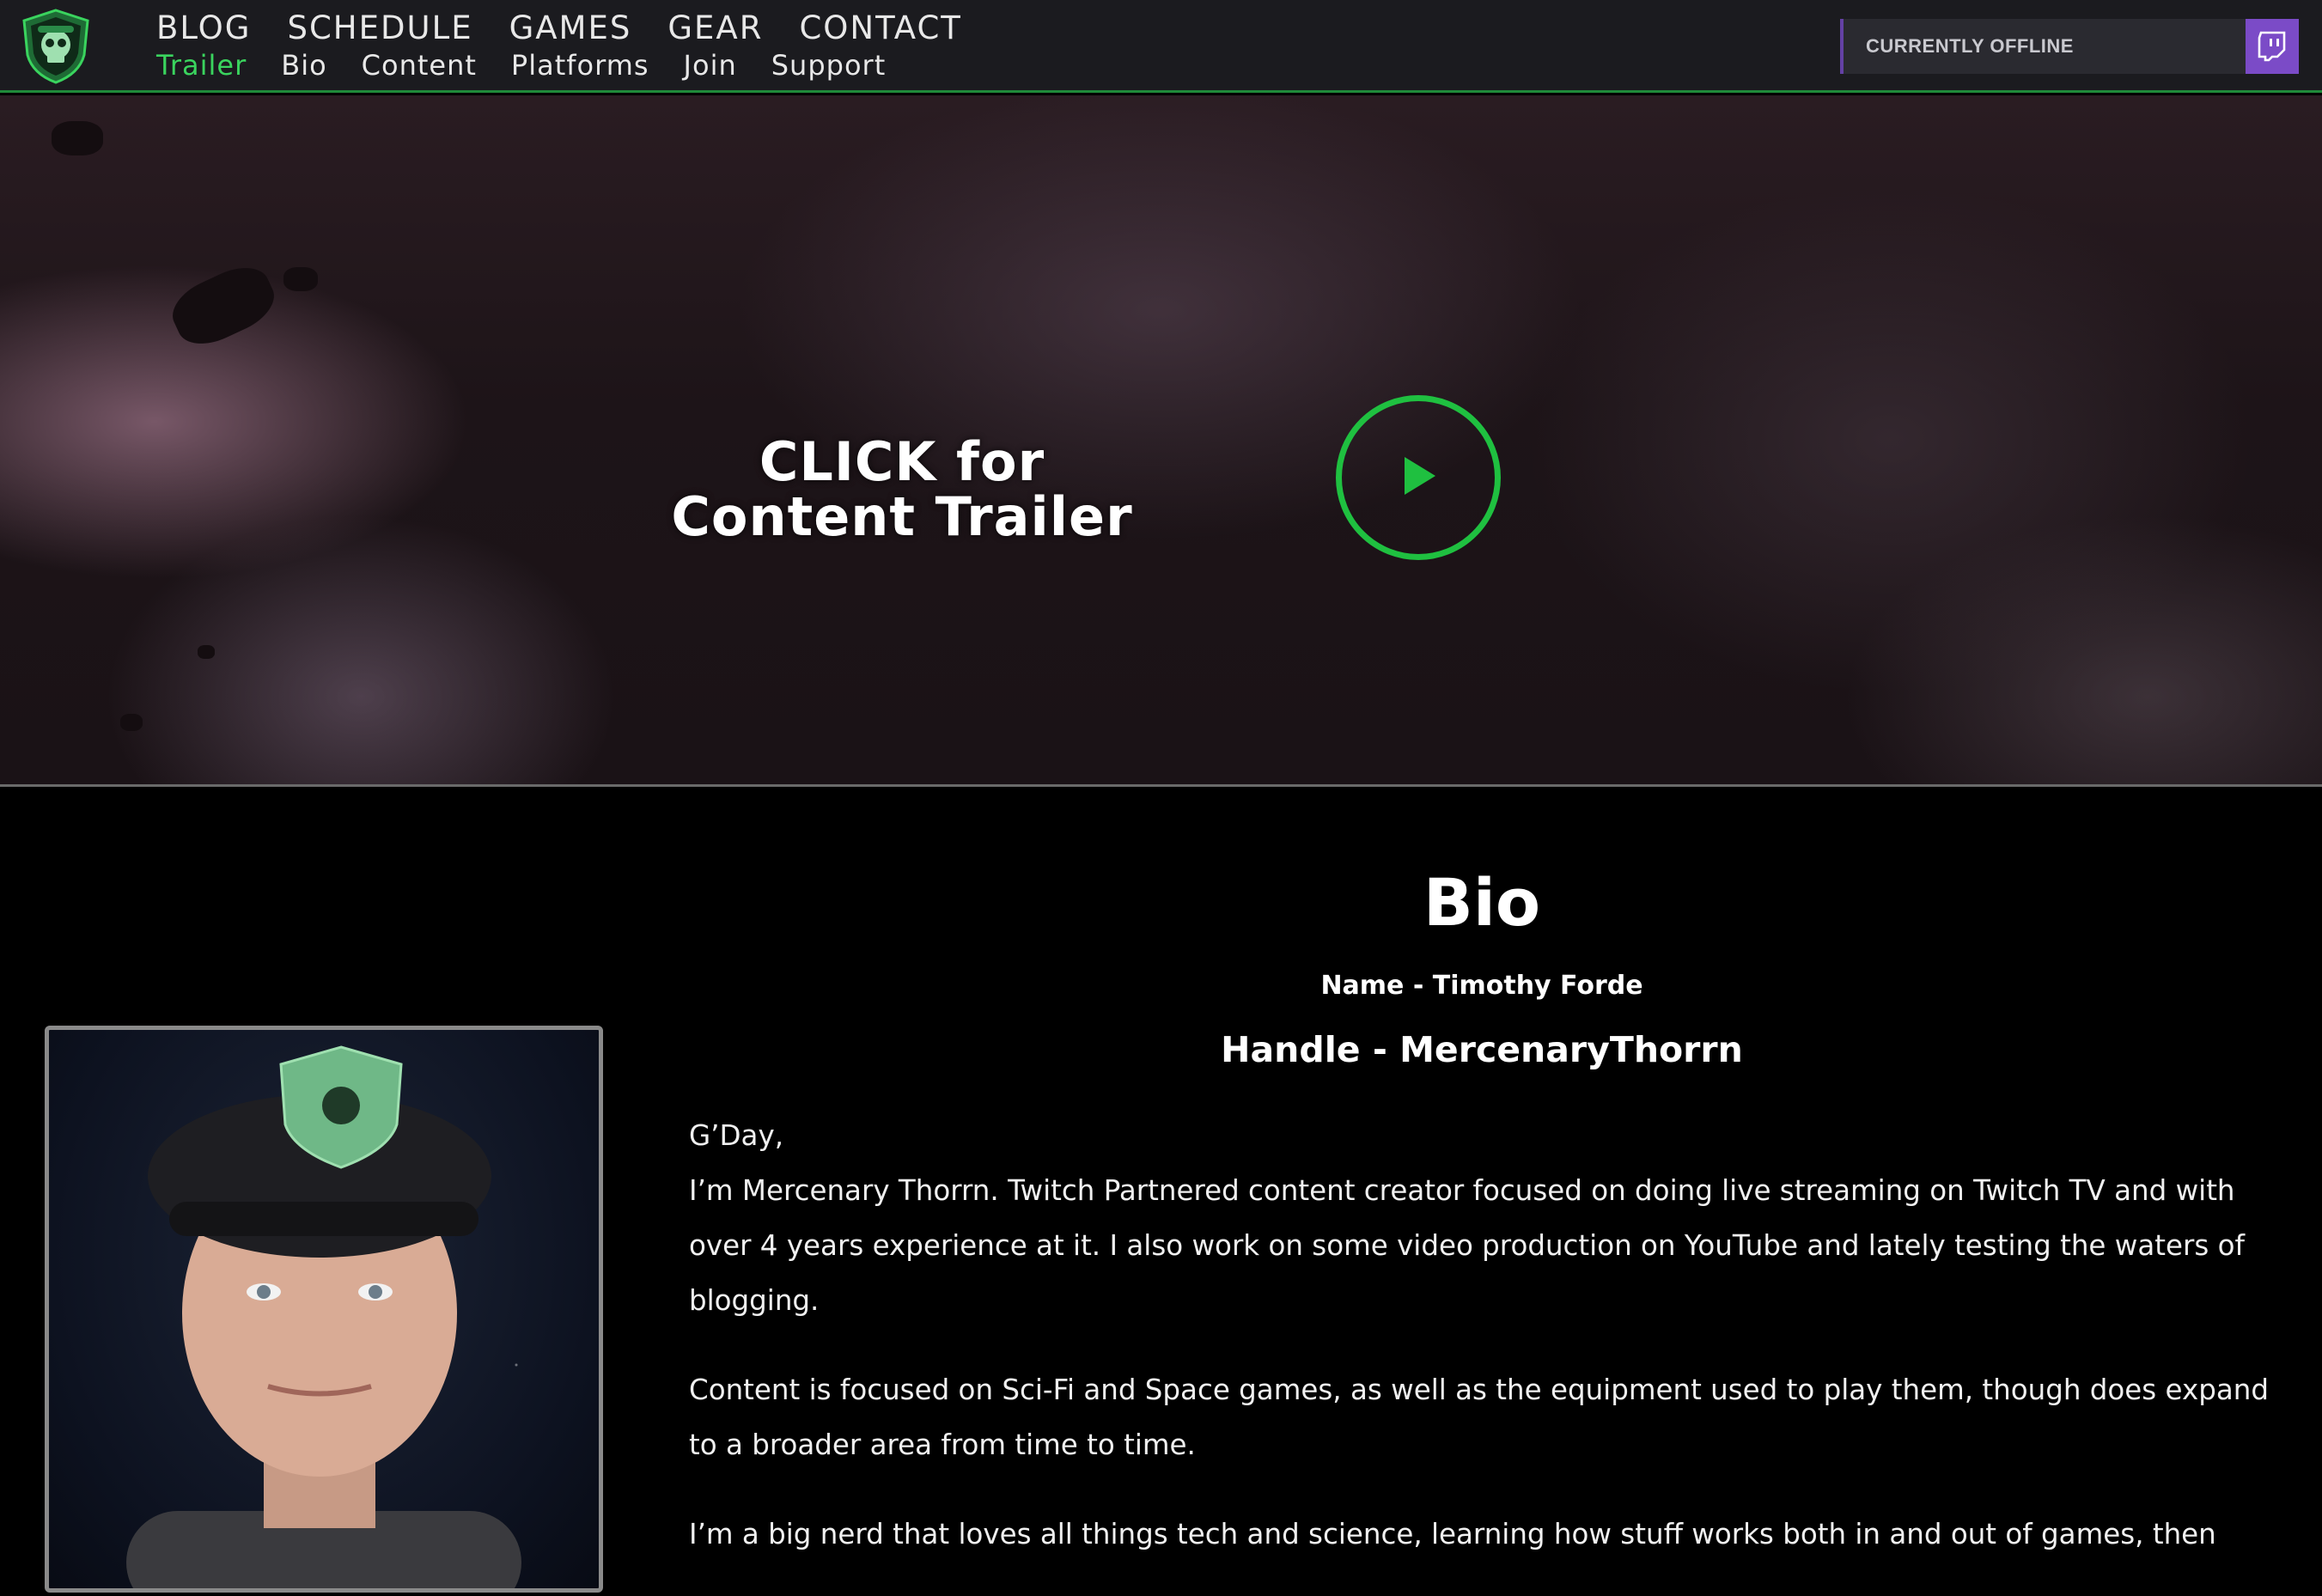  What do you see at coordinates (56, 46) in the screenshot?
I see `skull-shield-logo-icon` at bounding box center [56, 46].